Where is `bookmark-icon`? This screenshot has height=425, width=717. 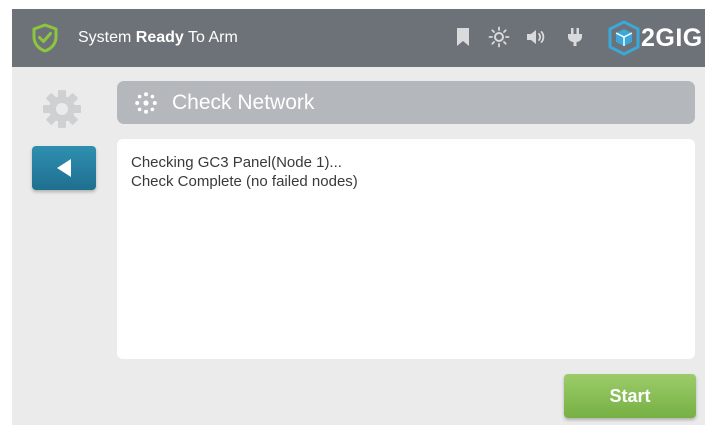
bookmark-icon is located at coordinates (463, 37).